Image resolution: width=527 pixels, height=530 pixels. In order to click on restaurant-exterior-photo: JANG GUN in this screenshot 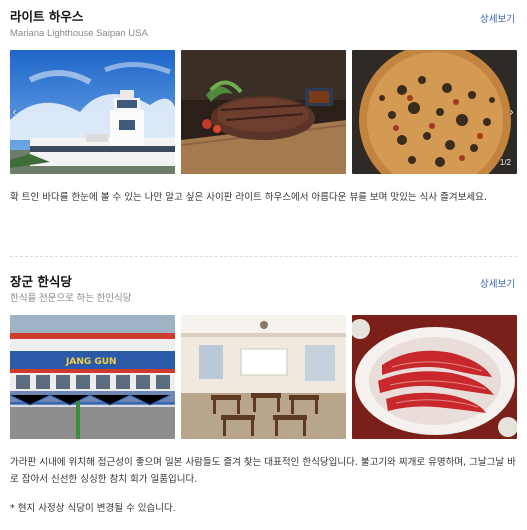, I will do `click(92, 377)`.